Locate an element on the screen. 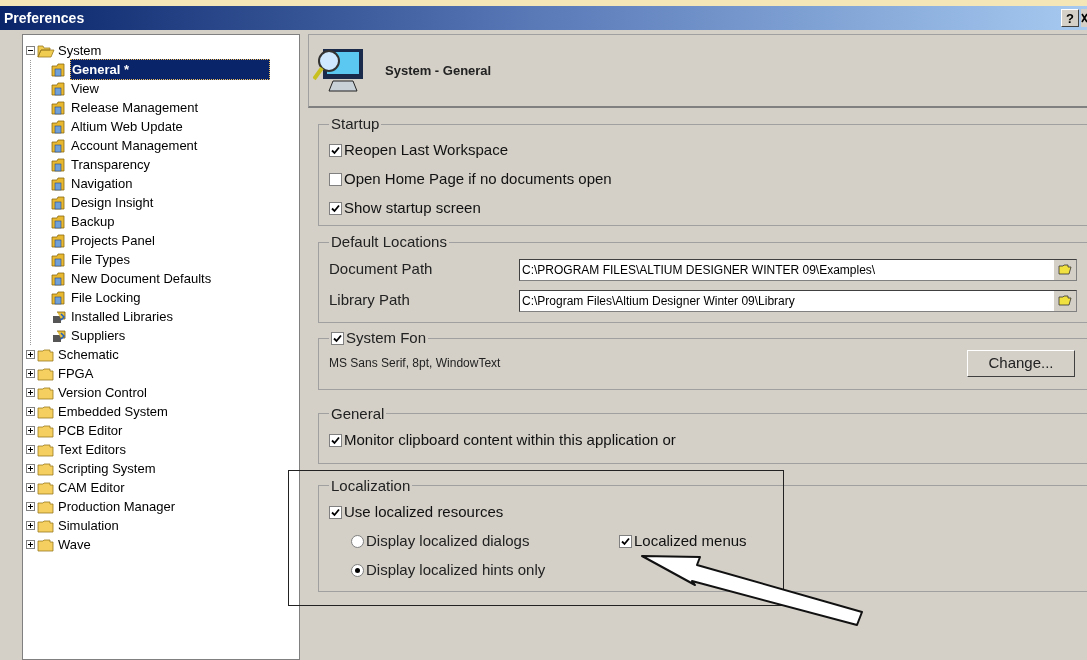  field-label: Library Path is located at coordinates (370, 300).